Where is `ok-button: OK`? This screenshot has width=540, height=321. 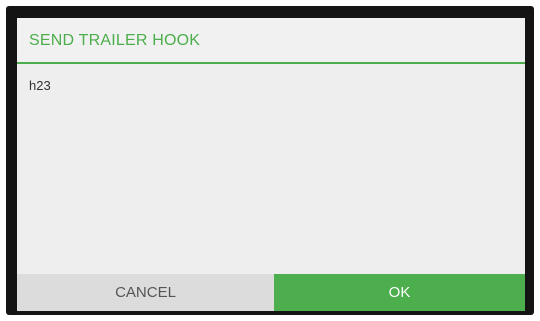 ok-button: OK is located at coordinates (399, 292).